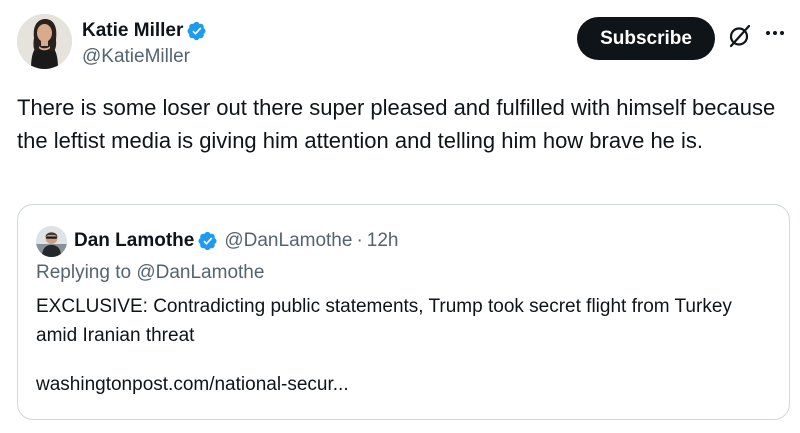  Describe the element at coordinates (51, 241) in the screenshot. I see `quoted-author-avatar` at that location.